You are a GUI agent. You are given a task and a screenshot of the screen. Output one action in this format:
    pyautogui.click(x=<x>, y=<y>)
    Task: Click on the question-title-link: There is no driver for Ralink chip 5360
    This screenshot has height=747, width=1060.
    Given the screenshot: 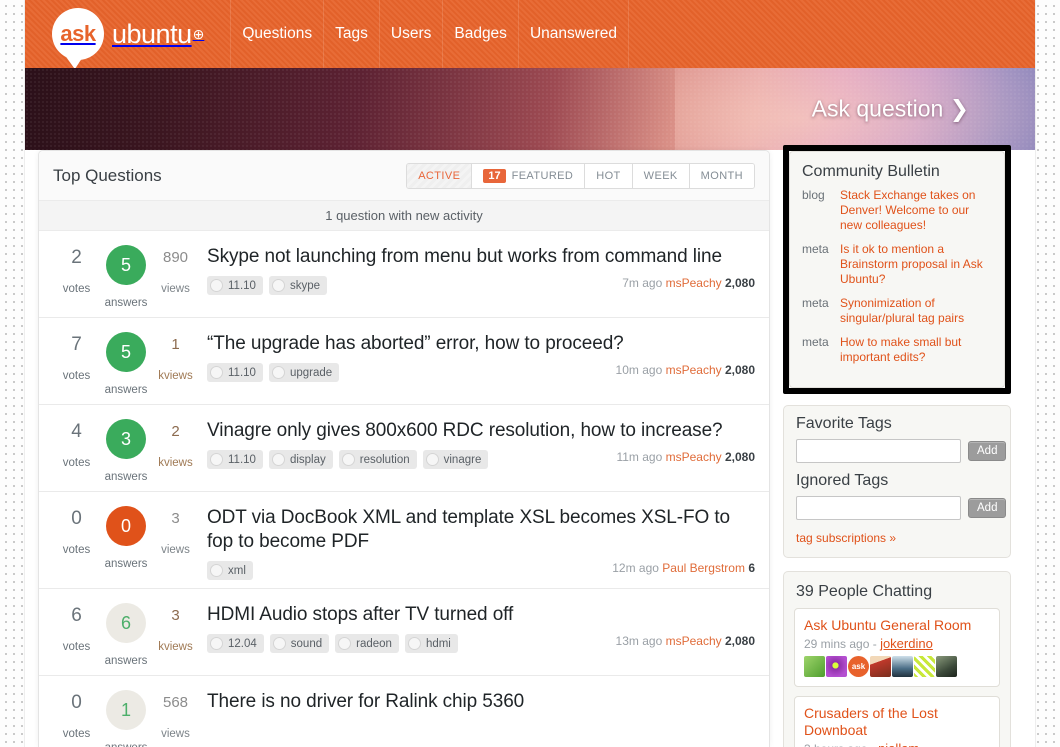 What is the action you would take?
    pyautogui.click(x=481, y=702)
    